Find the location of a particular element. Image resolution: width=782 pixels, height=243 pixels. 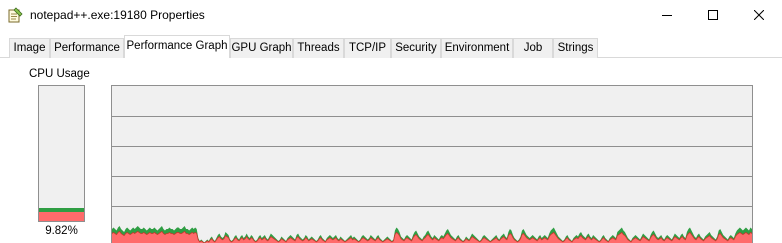

title-bar: notepad++.exe:19180 Properties is located at coordinates (391, 15).